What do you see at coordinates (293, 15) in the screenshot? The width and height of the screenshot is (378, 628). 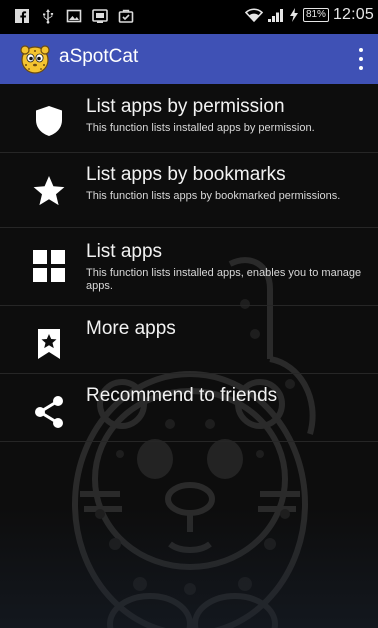 I see `charging-icon` at bounding box center [293, 15].